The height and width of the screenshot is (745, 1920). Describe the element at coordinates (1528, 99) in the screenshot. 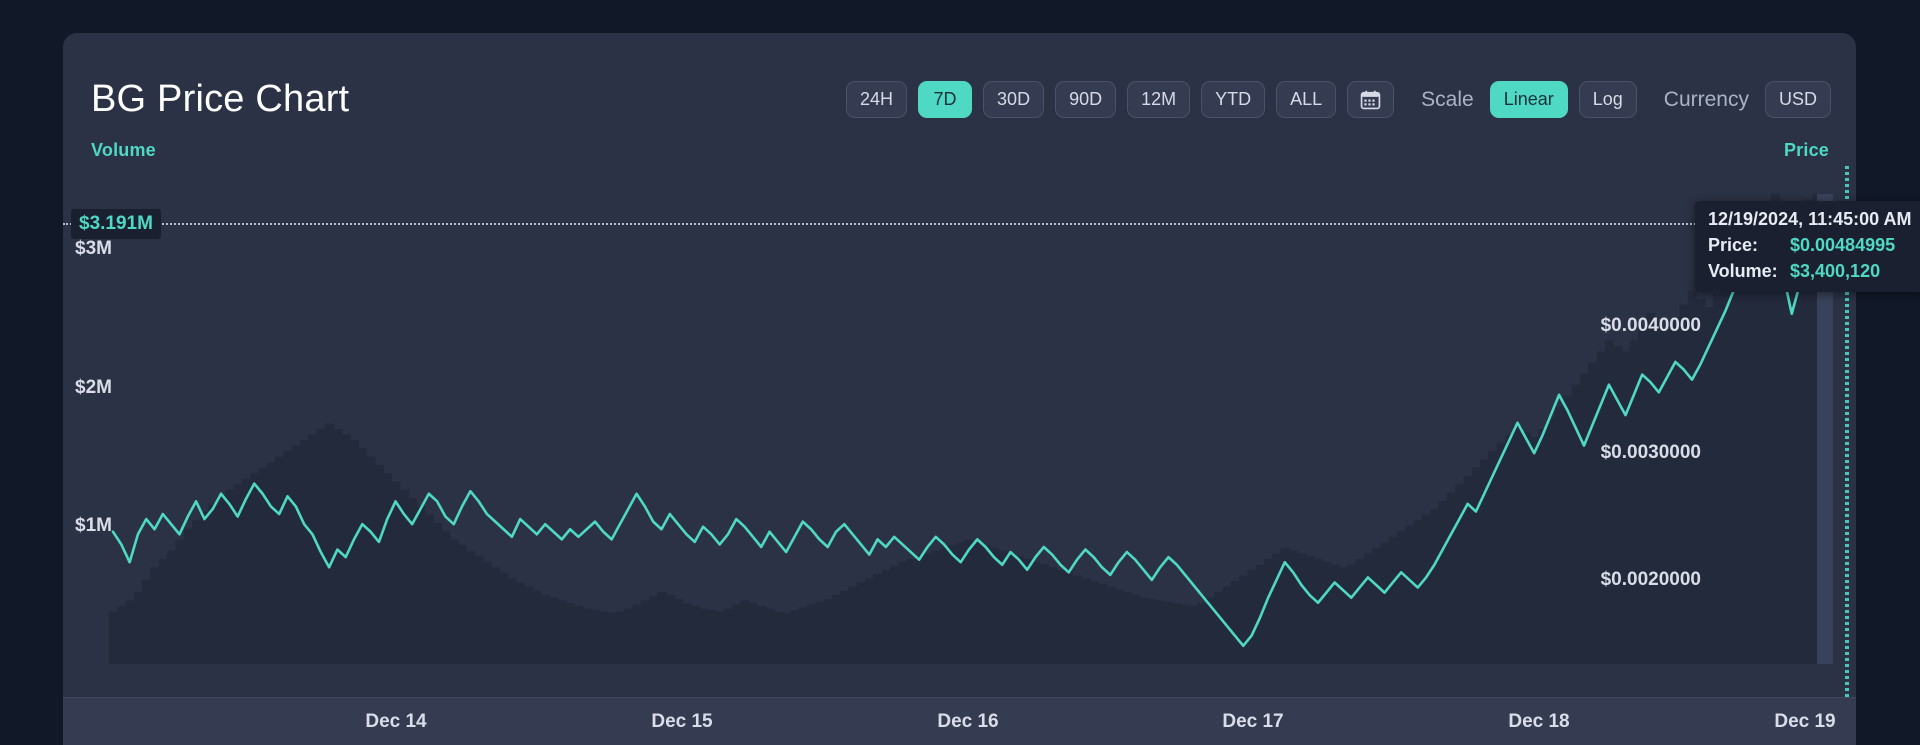

I see `scale-button-linear: Linear` at that location.